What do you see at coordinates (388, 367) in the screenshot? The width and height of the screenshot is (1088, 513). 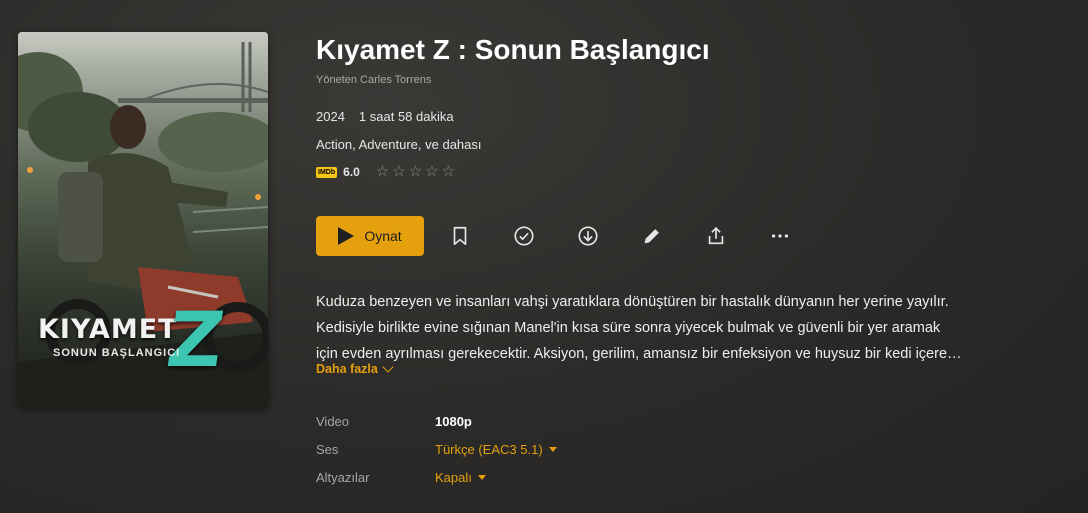 I see `chevron-down-icon` at bounding box center [388, 367].